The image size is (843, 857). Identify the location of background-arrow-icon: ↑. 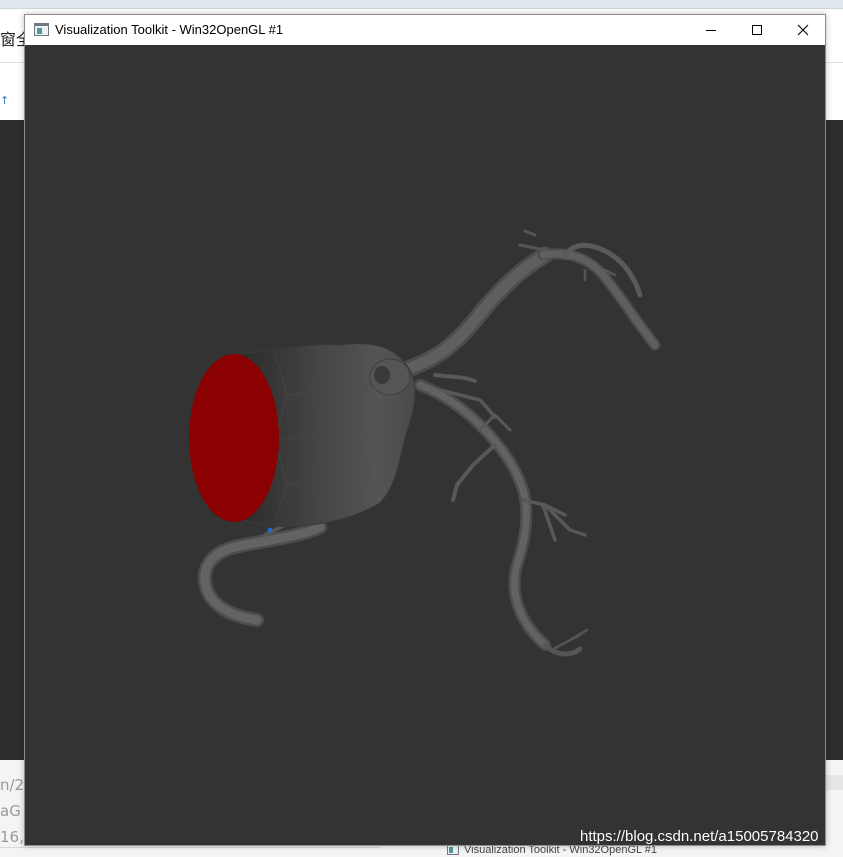
(5, 100).